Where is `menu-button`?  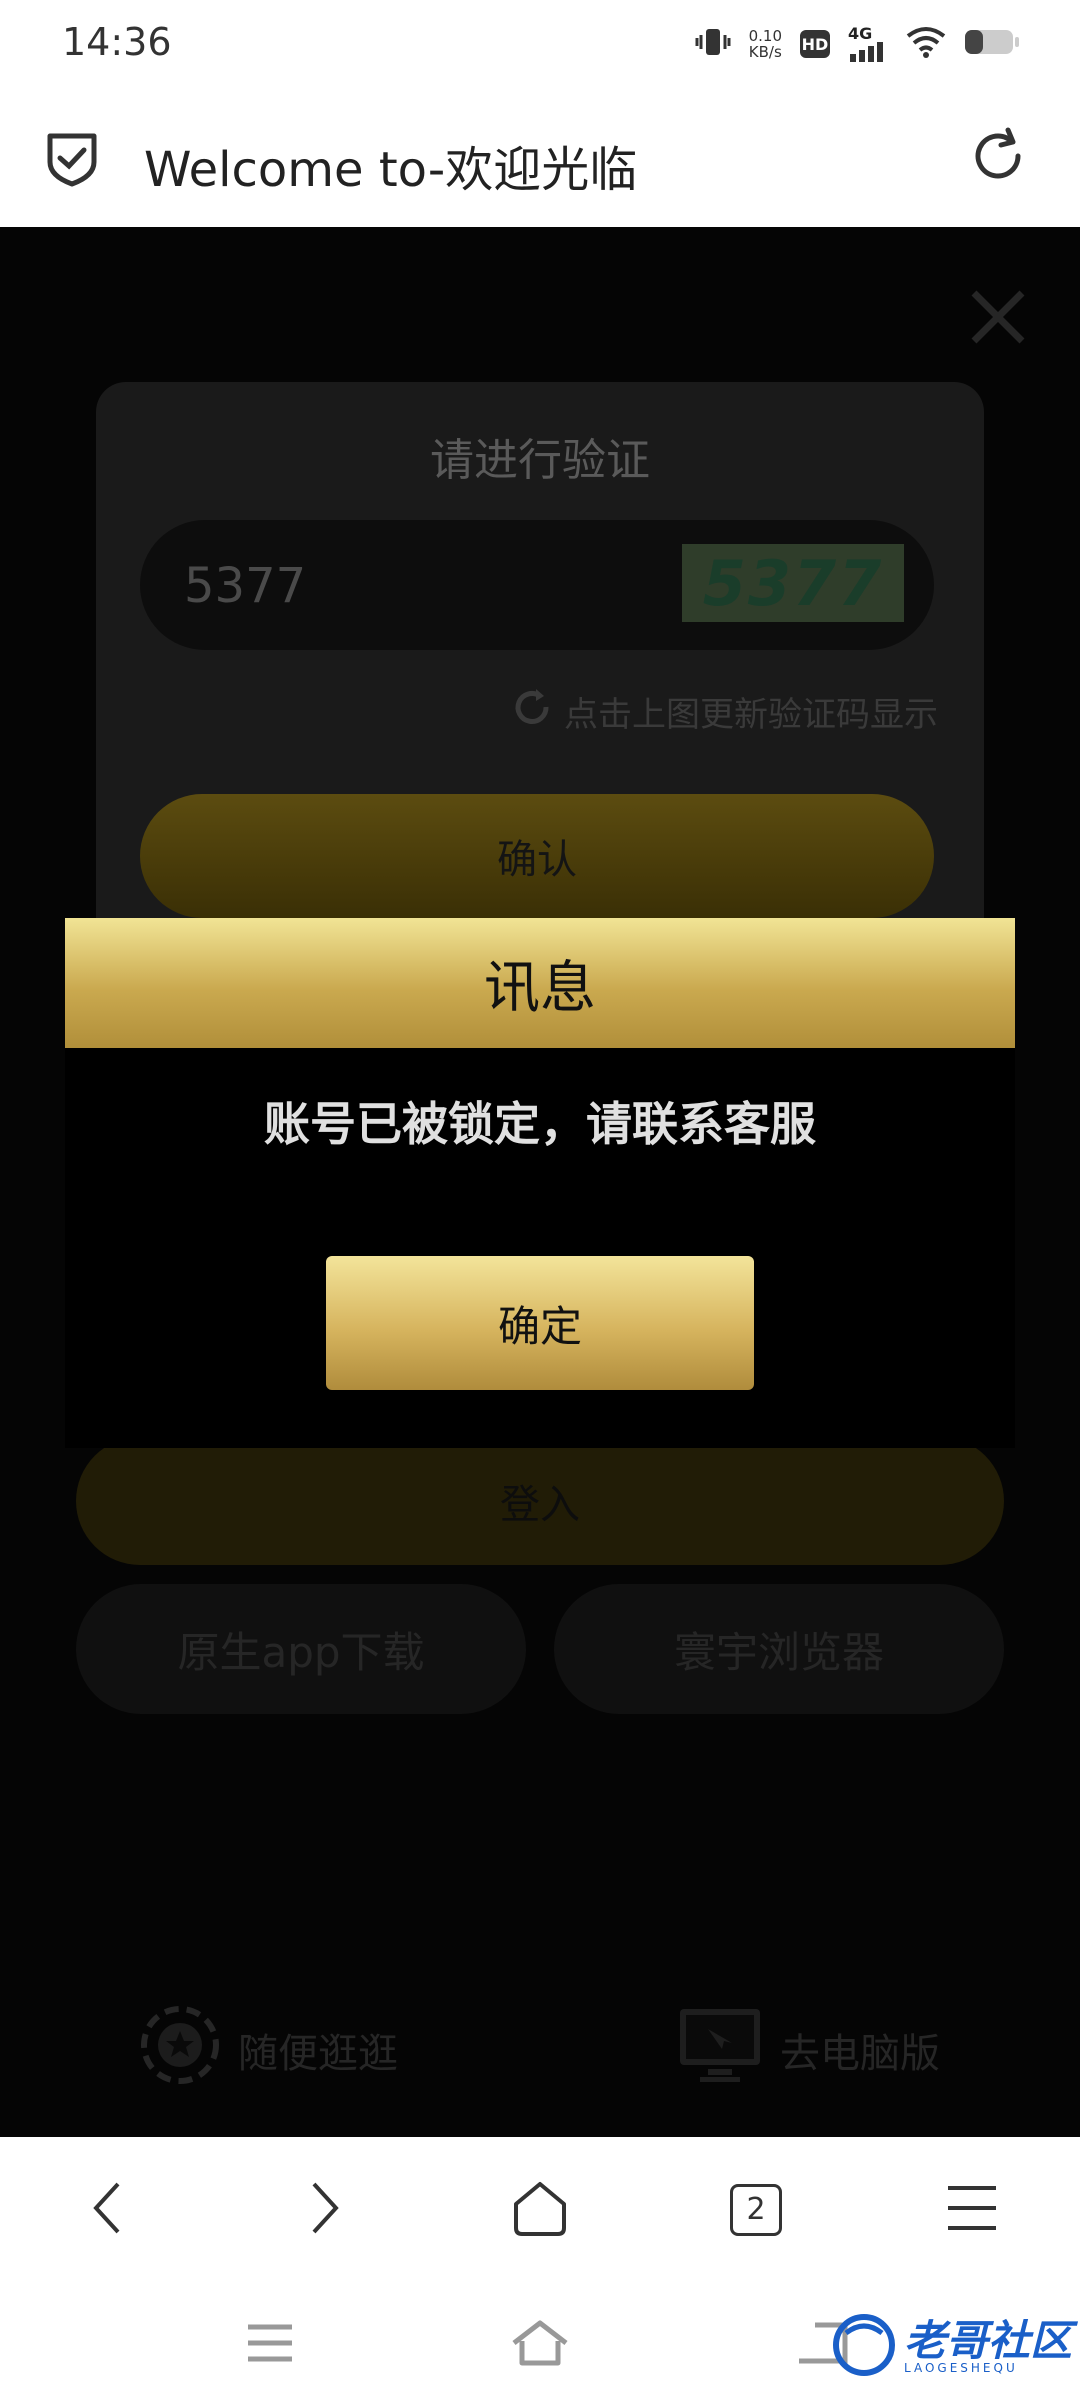
menu-button is located at coordinates (972, 2209).